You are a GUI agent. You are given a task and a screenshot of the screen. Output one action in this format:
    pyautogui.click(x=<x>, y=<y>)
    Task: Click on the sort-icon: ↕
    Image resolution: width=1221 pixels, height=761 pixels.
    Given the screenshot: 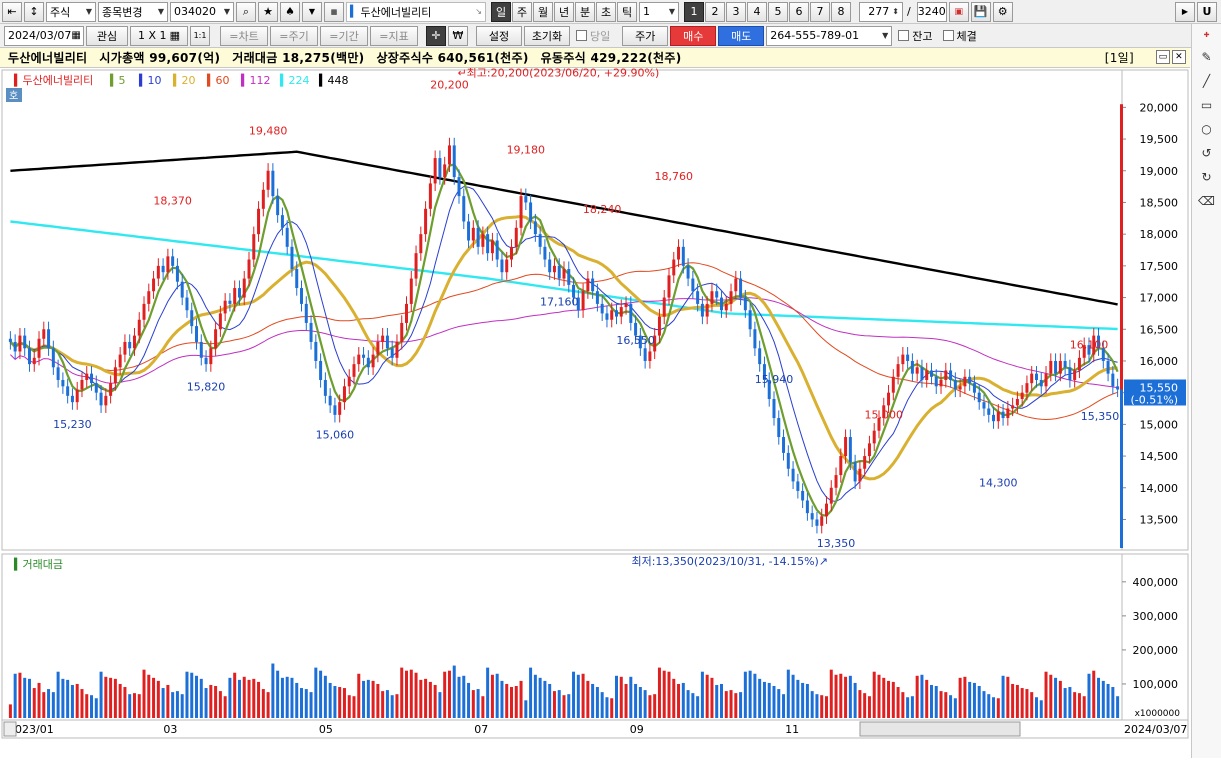 What is the action you would take?
    pyautogui.click(x=34, y=11)
    